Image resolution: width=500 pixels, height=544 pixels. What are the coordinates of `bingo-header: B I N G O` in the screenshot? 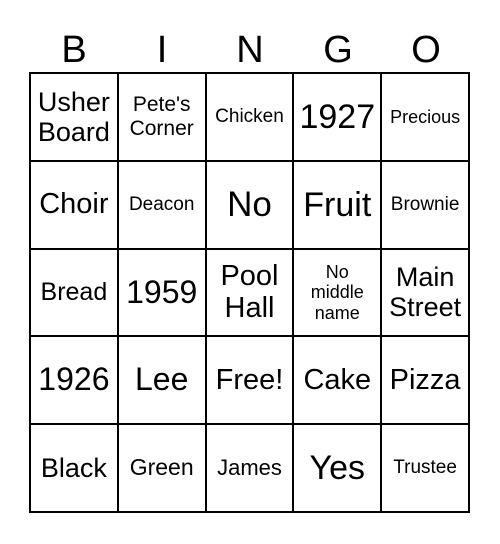 It's located at (250, 50).